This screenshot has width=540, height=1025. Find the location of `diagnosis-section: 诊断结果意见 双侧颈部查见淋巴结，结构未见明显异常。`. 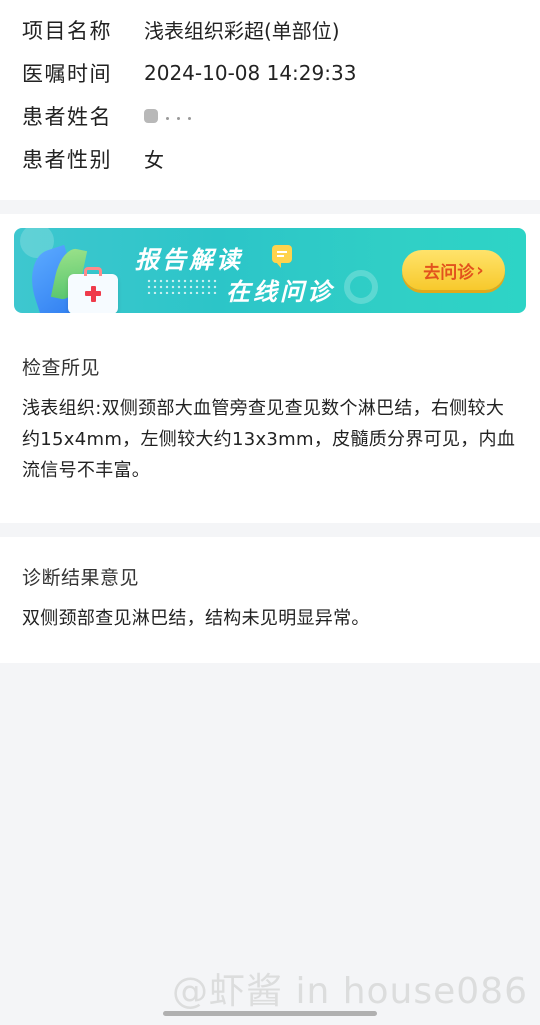

diagnosis-section: 诊断结果意见 双侧颈部查见淋巴结，结构未见明显异常。 is located at coordinates (270, 600).